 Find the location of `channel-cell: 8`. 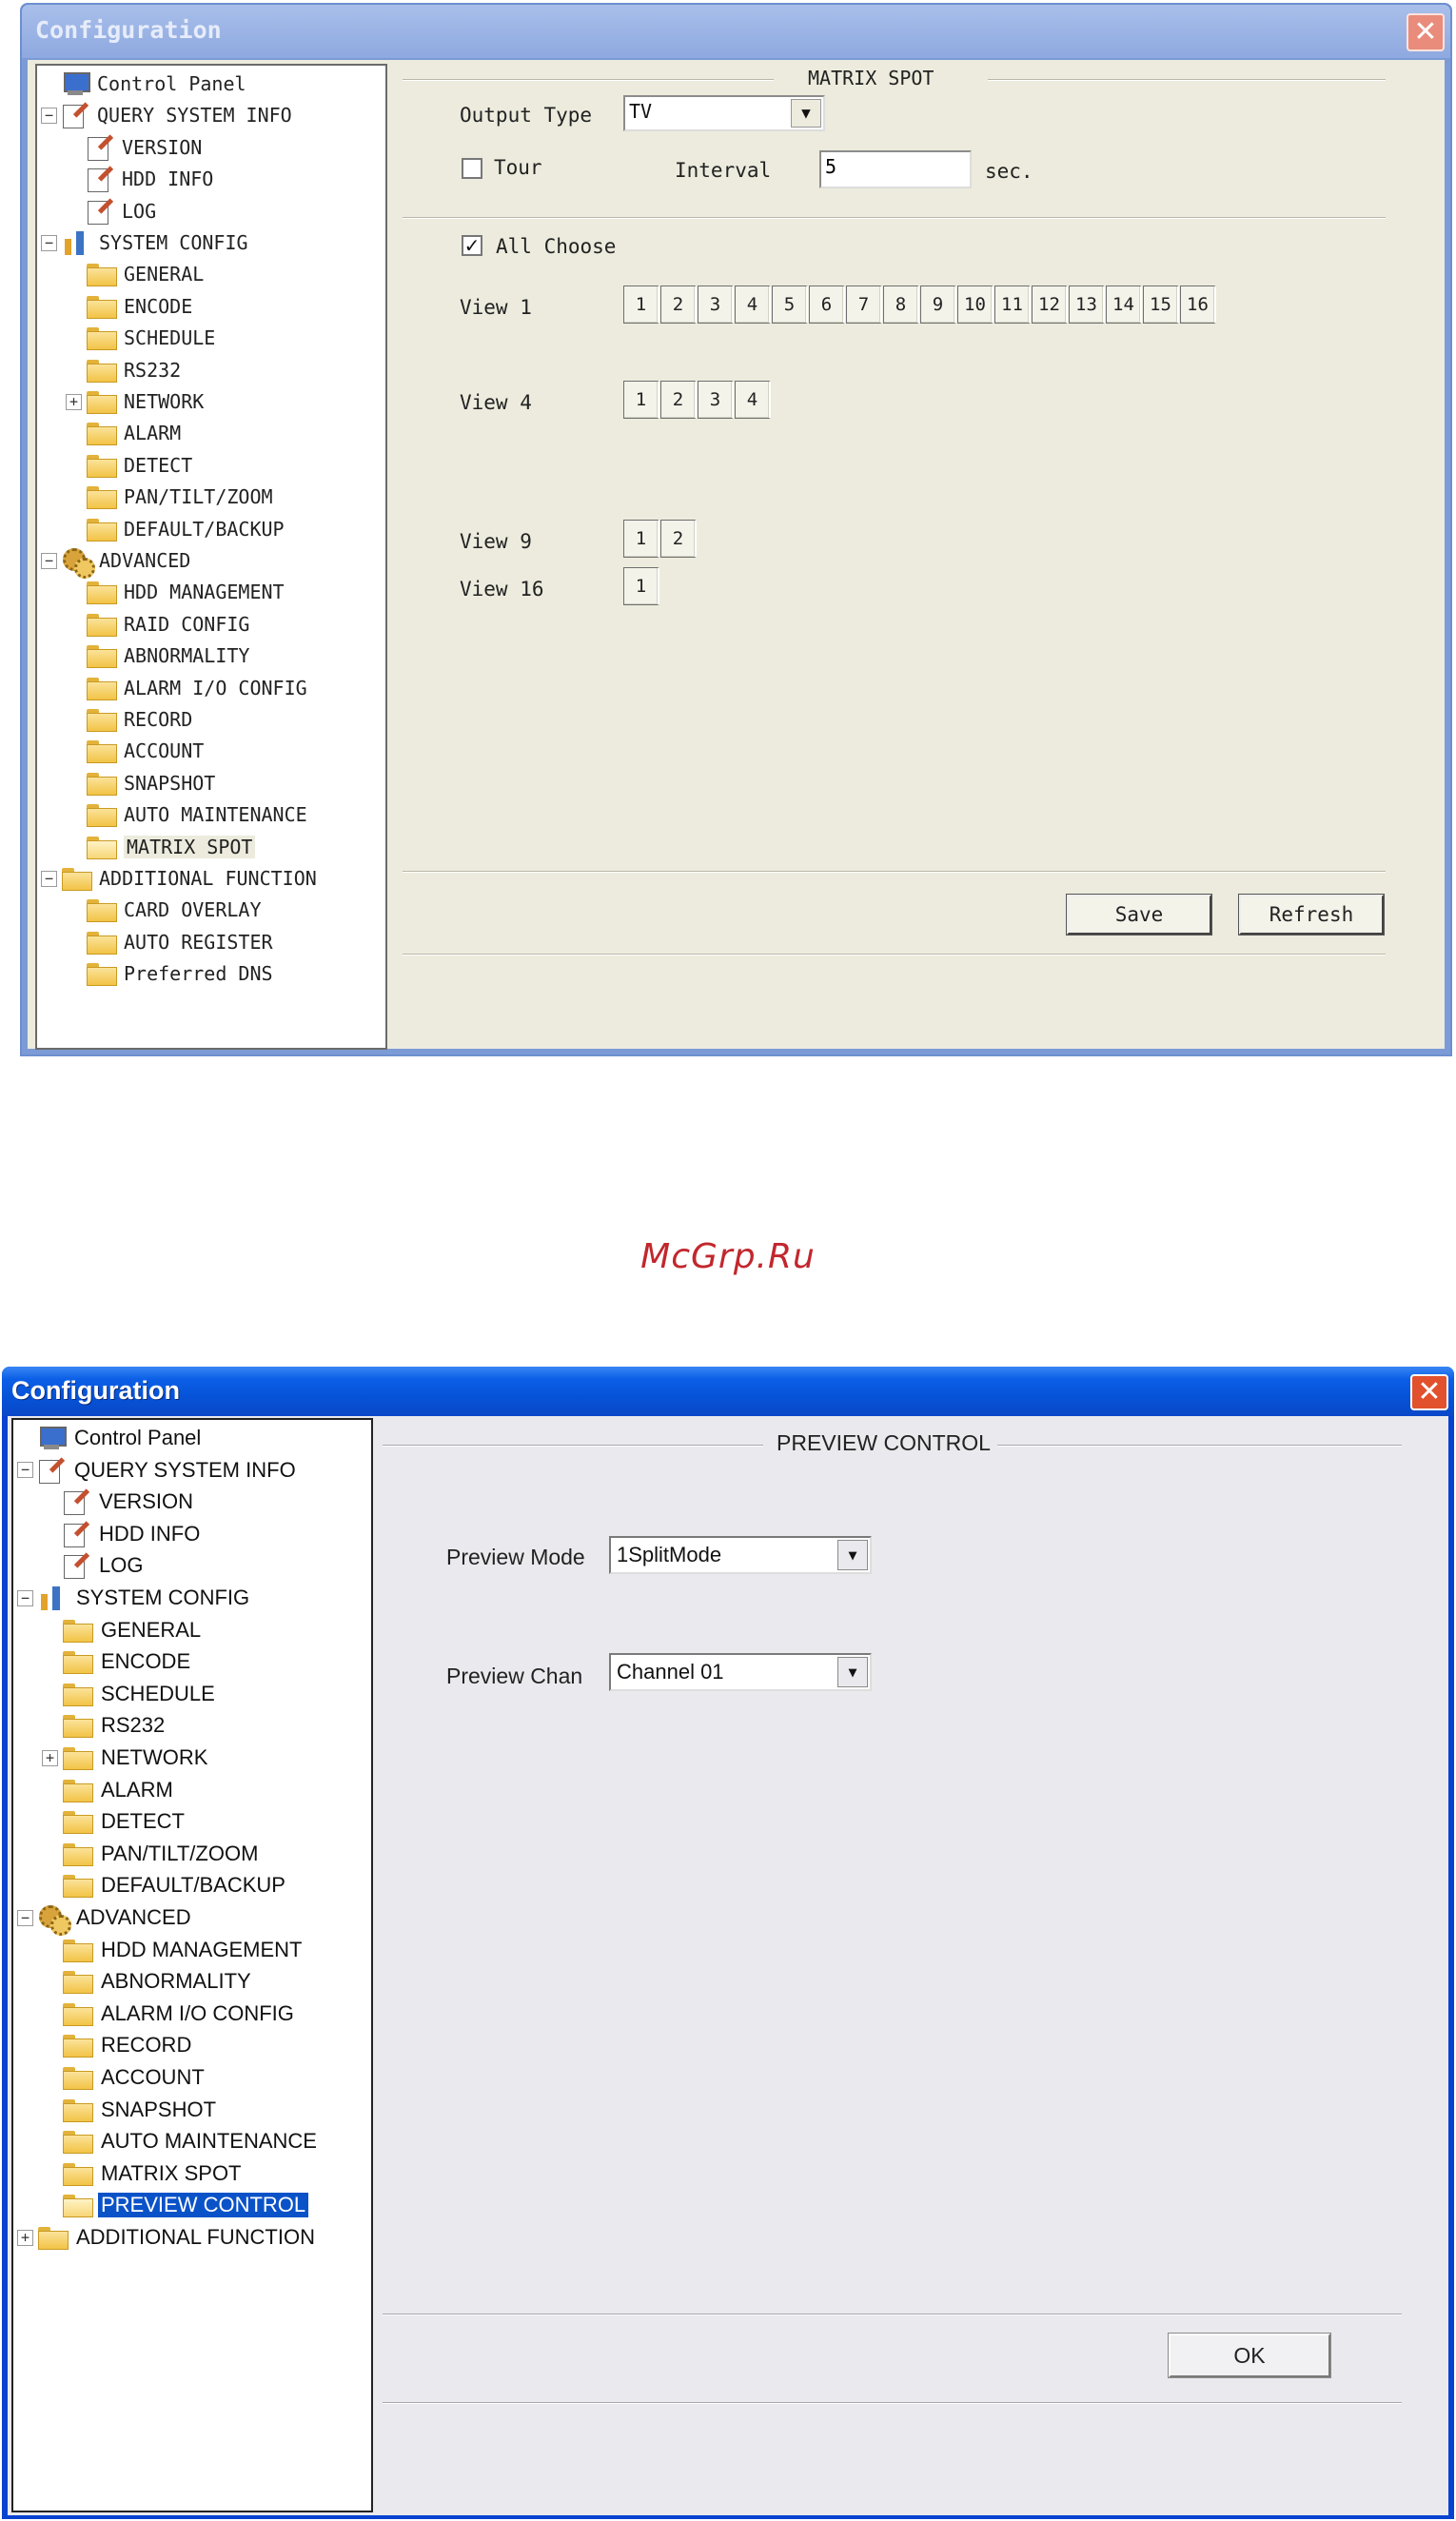

channel-cell: 8 is located at coordinates (901, 305).